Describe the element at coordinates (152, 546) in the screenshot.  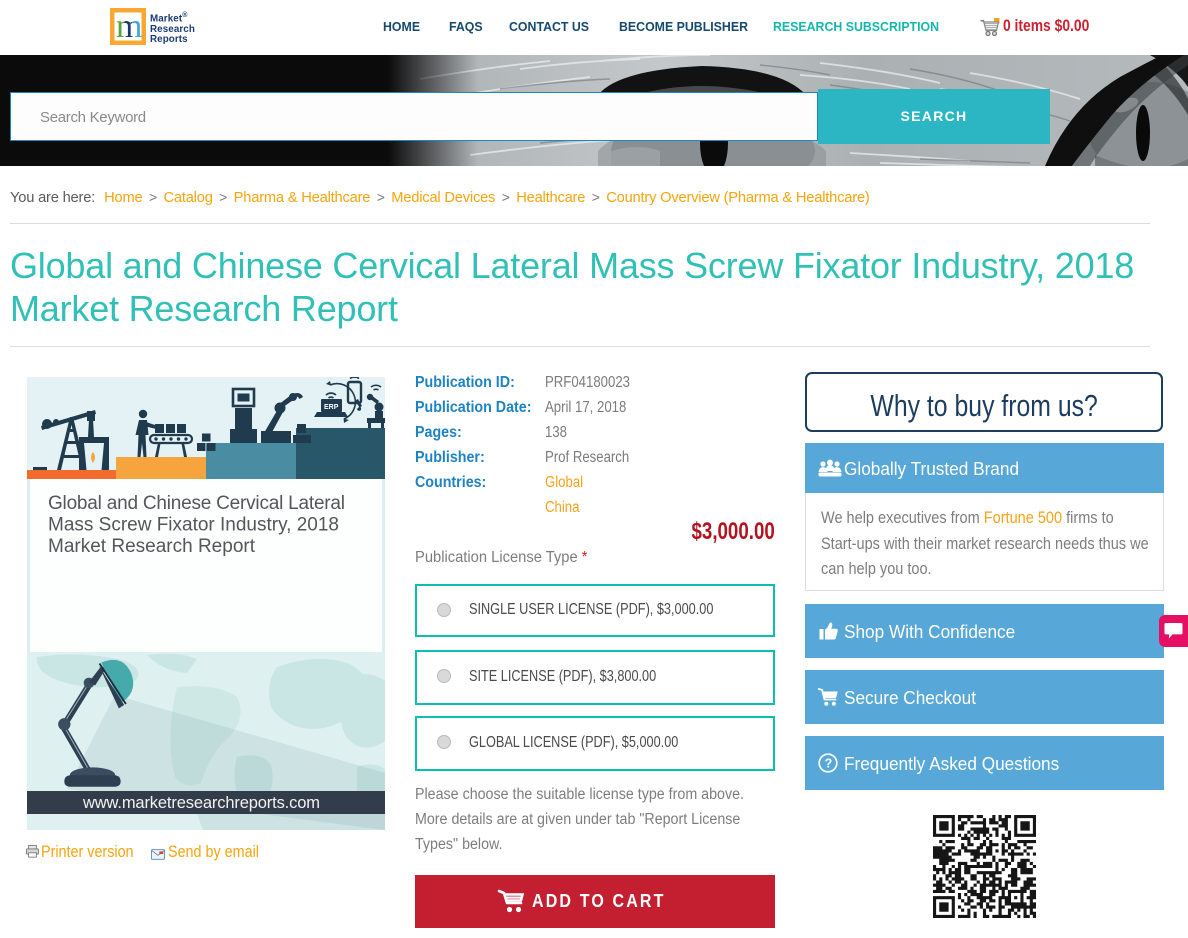
I see `svg-text: Market Research Report` at that location.